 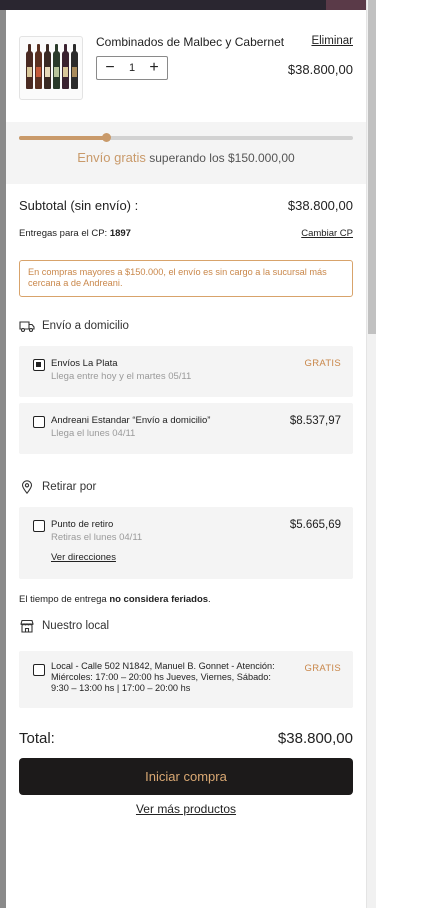 What do you see at coordinates (93, 433) in the screenshot?
I see `shipping-option-eta: Llega el lunes 04/11` at bounding box center [93, 433].